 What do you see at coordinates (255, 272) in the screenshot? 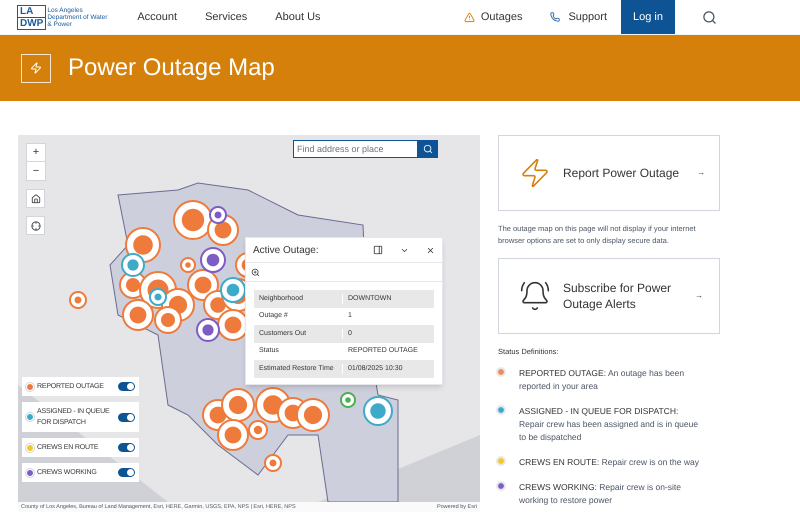
I see `zoom-to-icon` at bounding box center [255, 272].